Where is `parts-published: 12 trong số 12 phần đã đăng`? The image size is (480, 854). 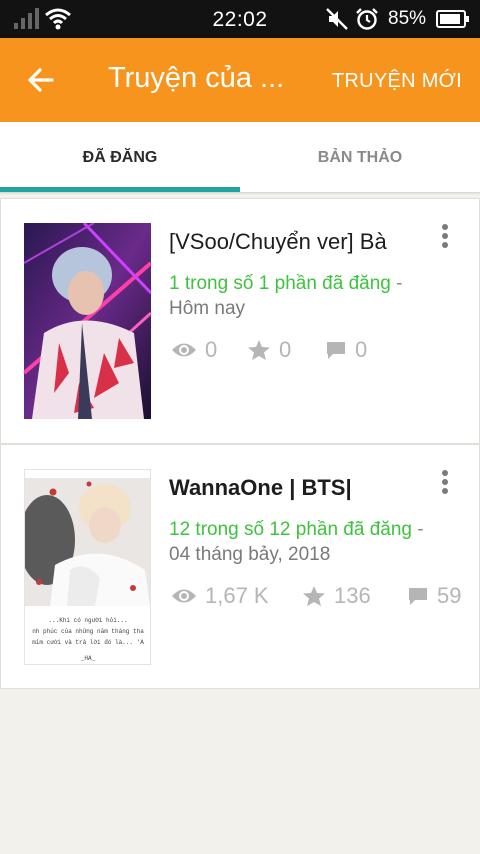
parts-published: 12 trong số 12 phần đã đăng is located at coordinates (290, 529).